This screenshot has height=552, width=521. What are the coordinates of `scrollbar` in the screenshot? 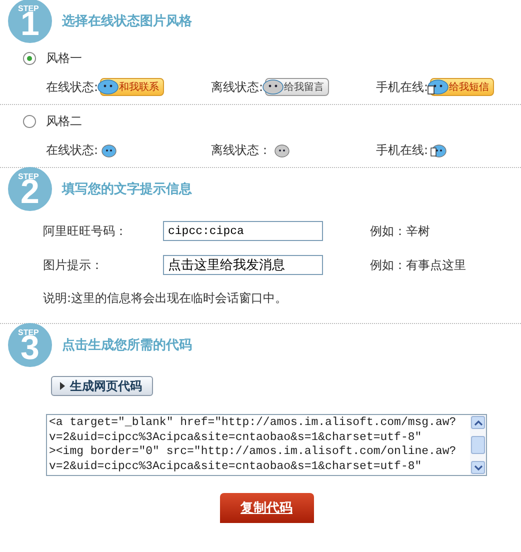 It's located at (478, 445).